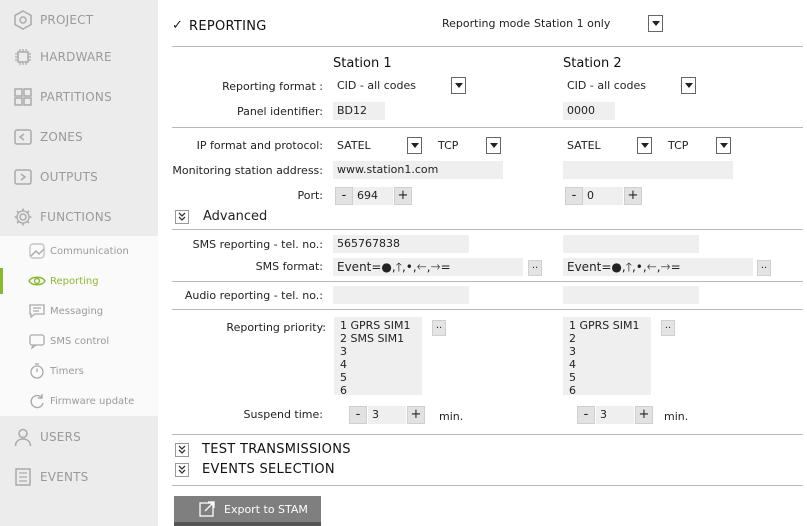 Image resolution: width=807 pixels, height=526 pixels. Describe the element at coordinates (69, 177) in the screenshot. I see `sidebar-item-label: OUTPUTS` at that location.